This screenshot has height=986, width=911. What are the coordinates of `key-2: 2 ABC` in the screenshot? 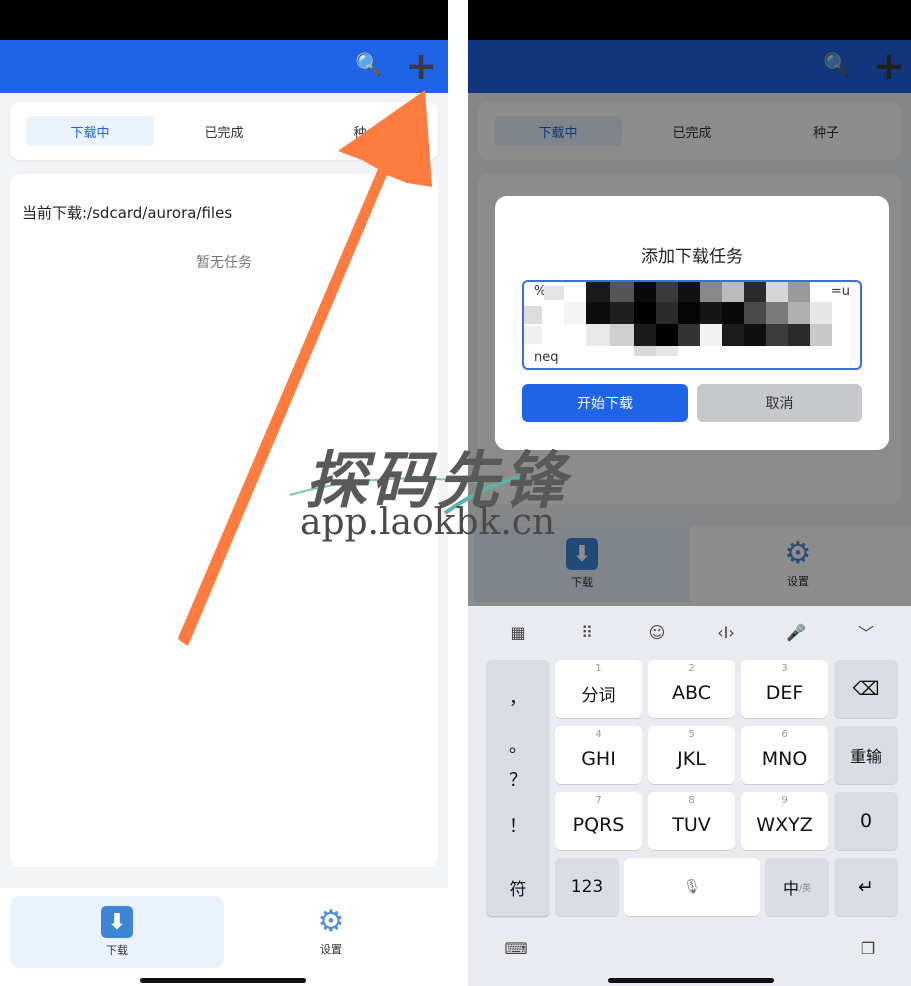 It's located at (691, 689).